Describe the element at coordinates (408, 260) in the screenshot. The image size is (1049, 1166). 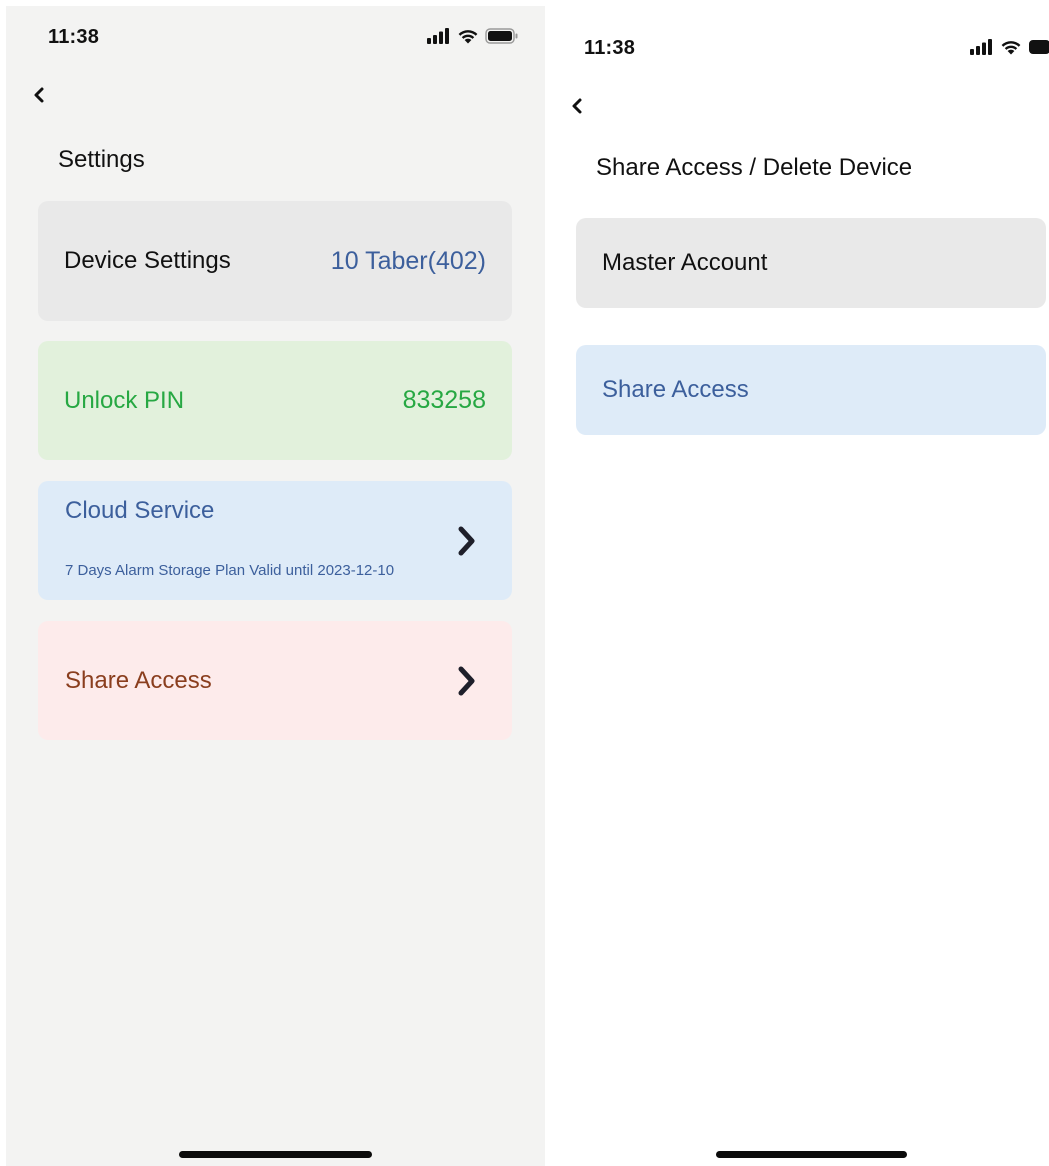
I see `device-name-value: 10 Taber(402)` at that location.